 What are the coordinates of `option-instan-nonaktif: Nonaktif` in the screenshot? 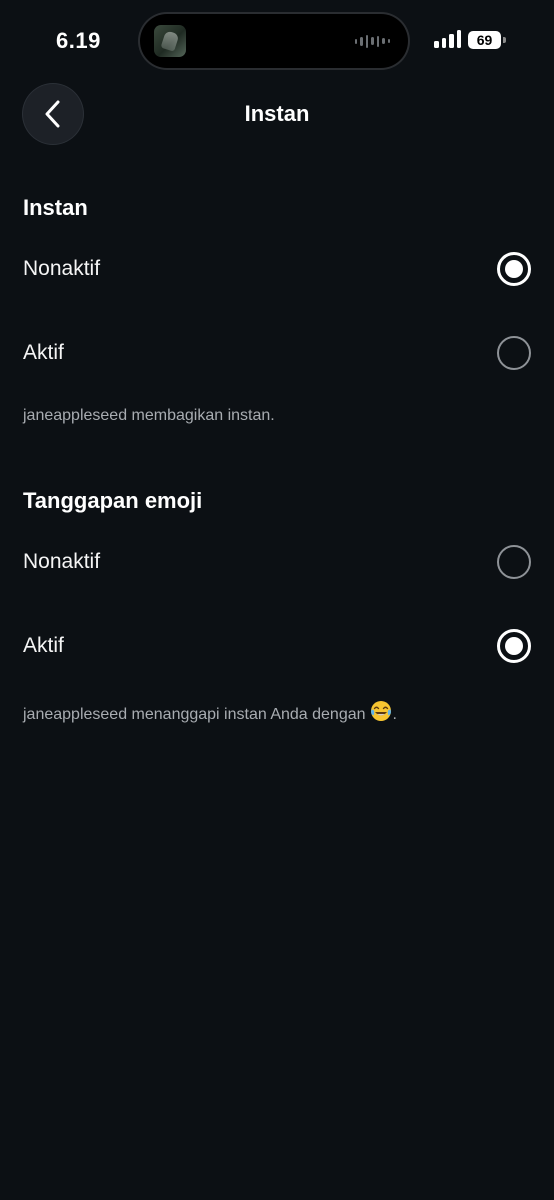 It's located at (277, 269).